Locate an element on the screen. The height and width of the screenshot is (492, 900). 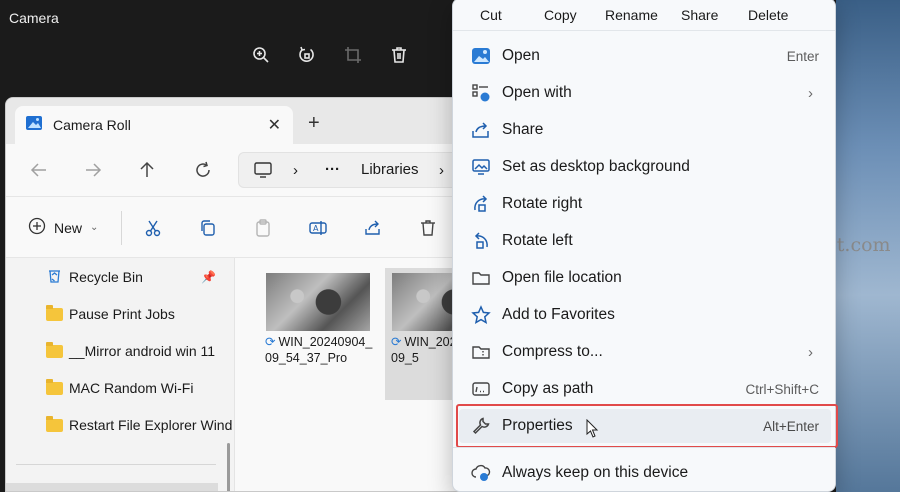
photos-app-title: Camera is located at coordinates (34, 18).